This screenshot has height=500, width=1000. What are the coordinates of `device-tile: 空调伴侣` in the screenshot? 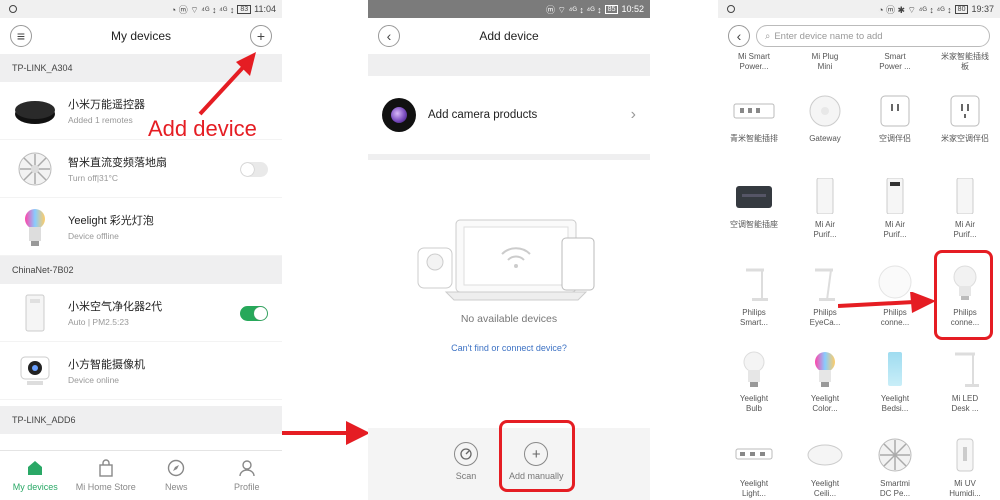 It's located at (895, 119).